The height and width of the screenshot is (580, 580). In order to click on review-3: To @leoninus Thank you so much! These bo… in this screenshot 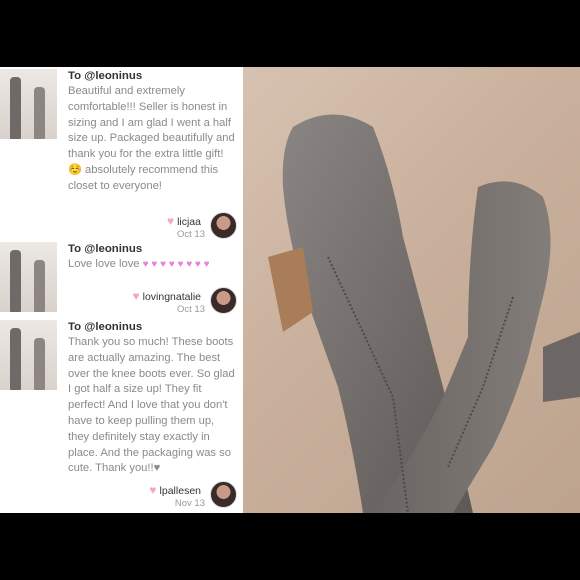, I will do `click(121, 416)`.